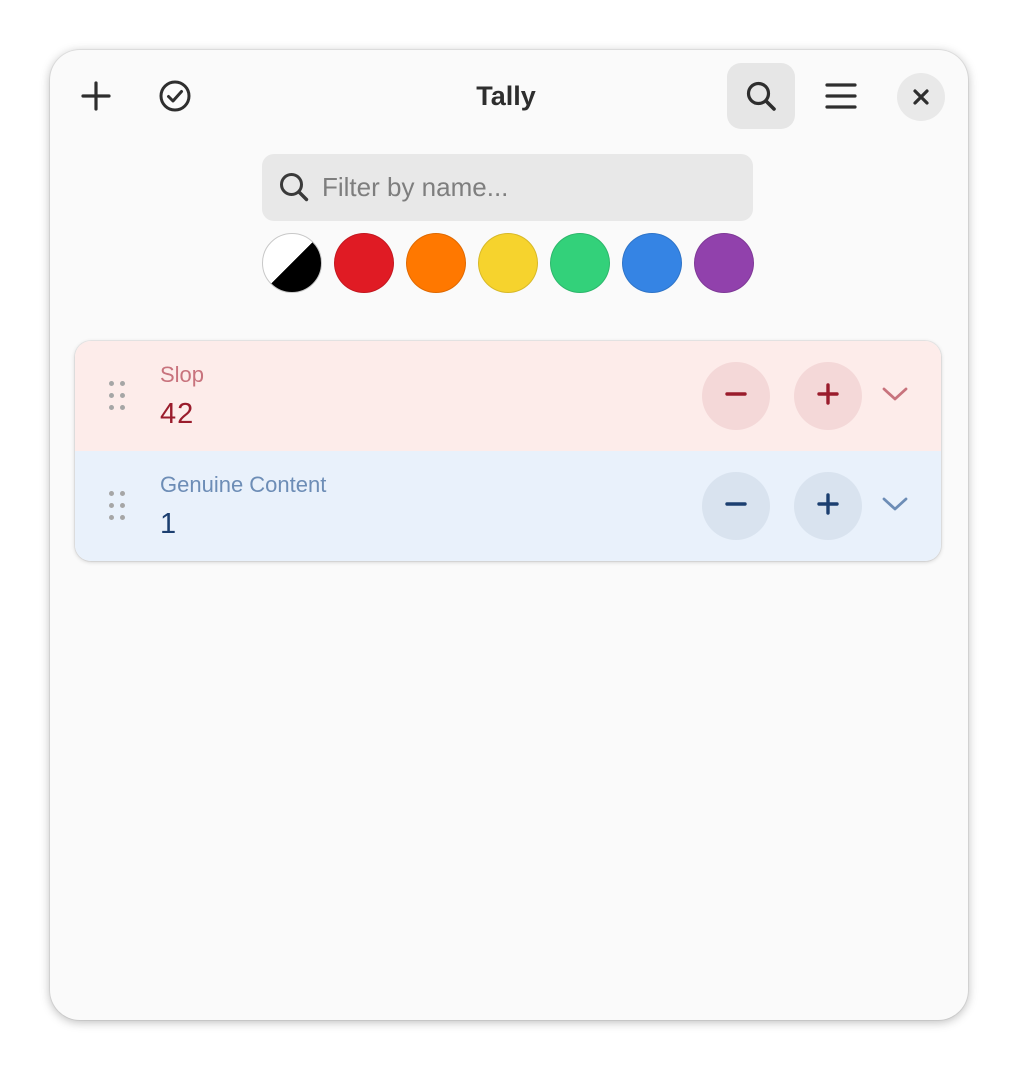 This screenshot has width=1018, height=1070. What do you see at coordinates (532, 187) in the screenshot?
I see `search-input` at bounding box center [532, 187].